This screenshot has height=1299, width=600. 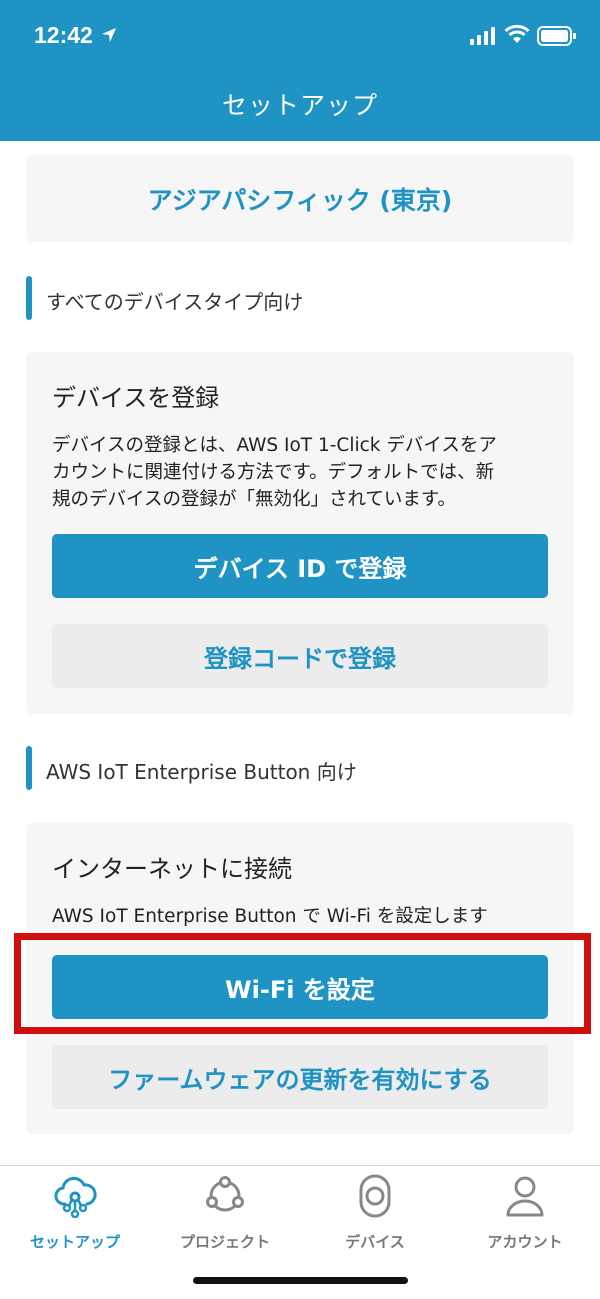 What do you see at coordinates (302, 983) in the screenshot?
I see `highlight-box` at bounding box center [302, 983].